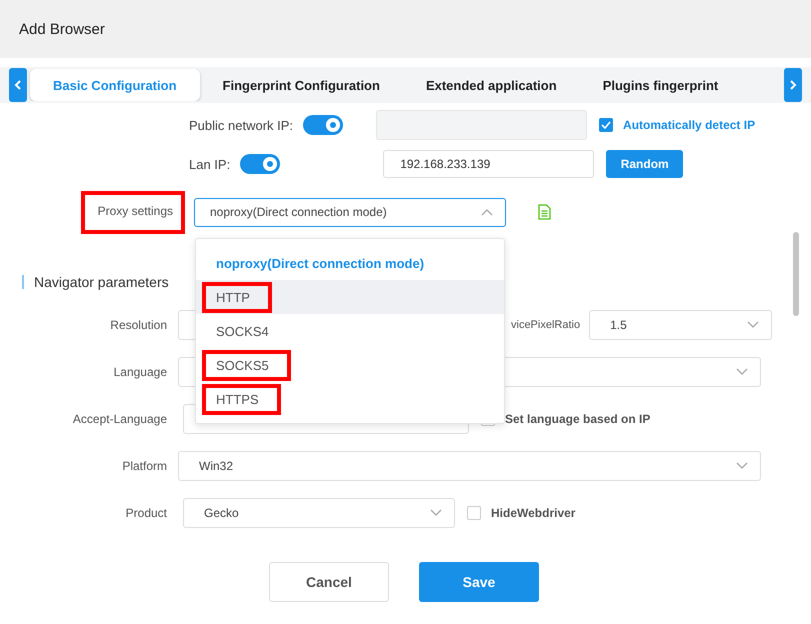 The image size is (811, 624). Describe the element at coordinates (689, 125) in the screenshot. I see `checkbox-label: Automatically detect IP` at that location.